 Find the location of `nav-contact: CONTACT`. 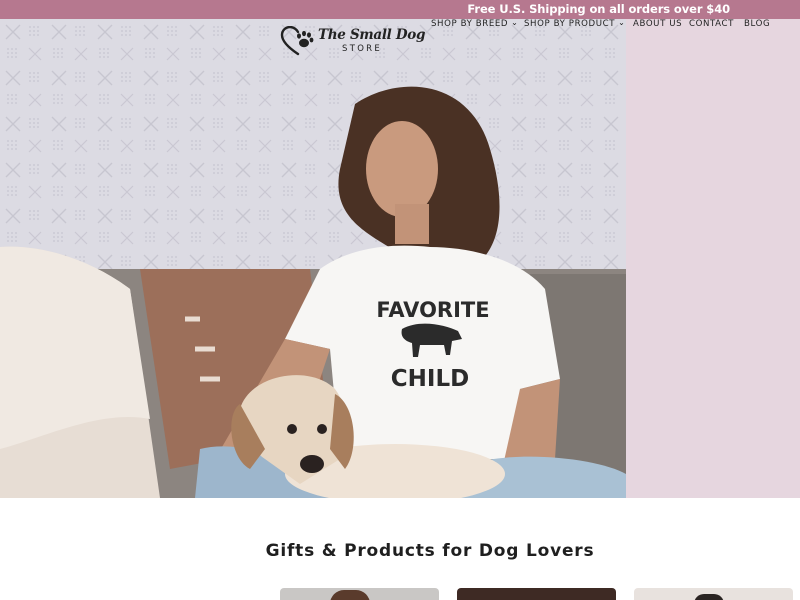

nav-contact: CONTACT is located at coordinates (711, 24).